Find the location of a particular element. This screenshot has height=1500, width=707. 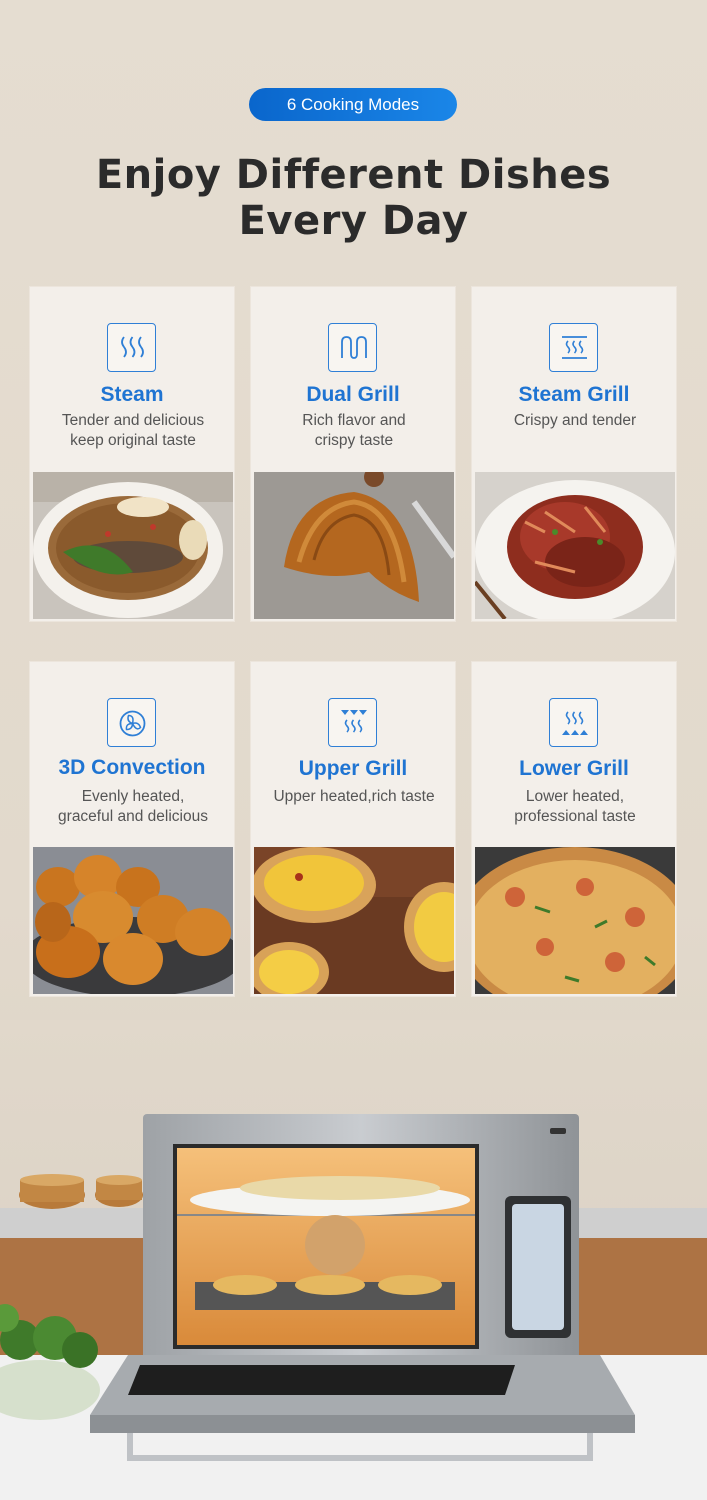

mode-description: Upper heated,rich taste is located at coordinates (354, 797).